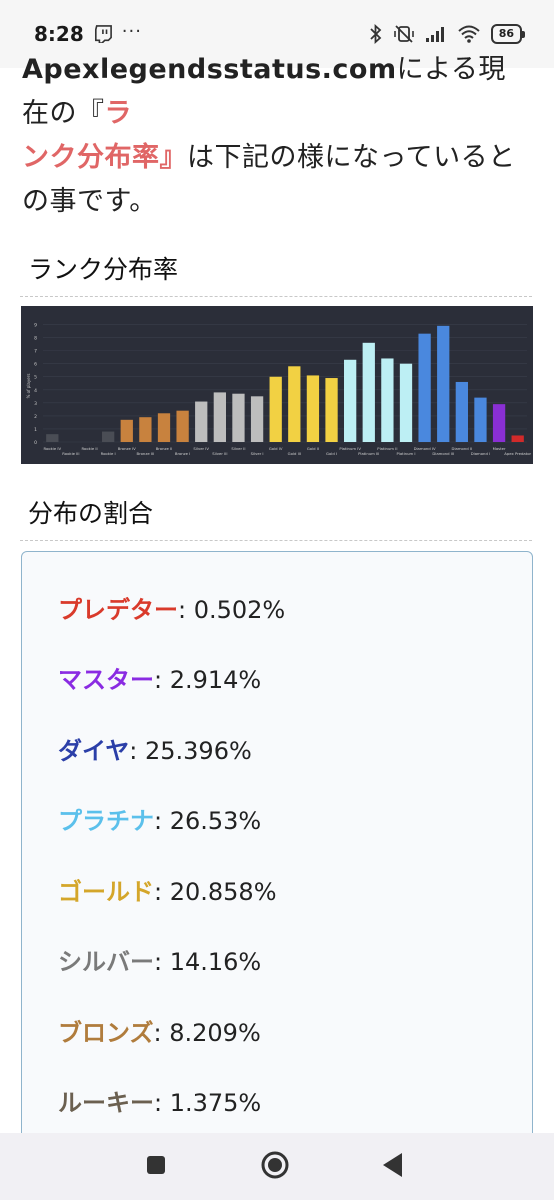 This screenshot has height=1200, width=554. Describe the element at coordinates (276, 448) in the screenshot. I see `chart-xtick-label: Gold IV` at that location.